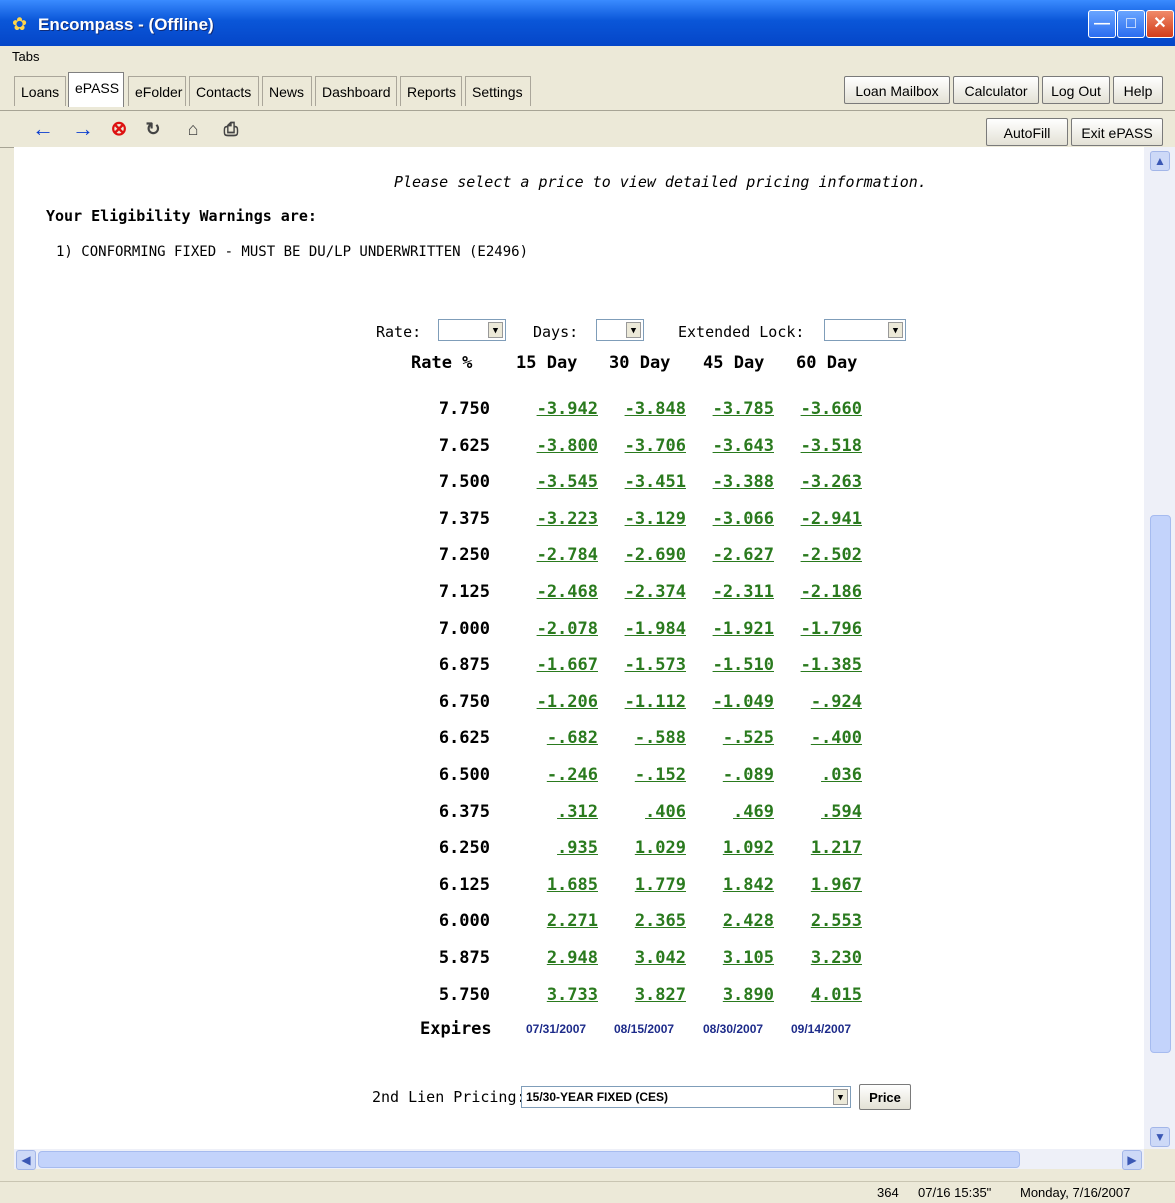 The height and width of the screenshot is (1203, 1175). I want to click on price-60-day-link: -3.660, so click(831, 409).